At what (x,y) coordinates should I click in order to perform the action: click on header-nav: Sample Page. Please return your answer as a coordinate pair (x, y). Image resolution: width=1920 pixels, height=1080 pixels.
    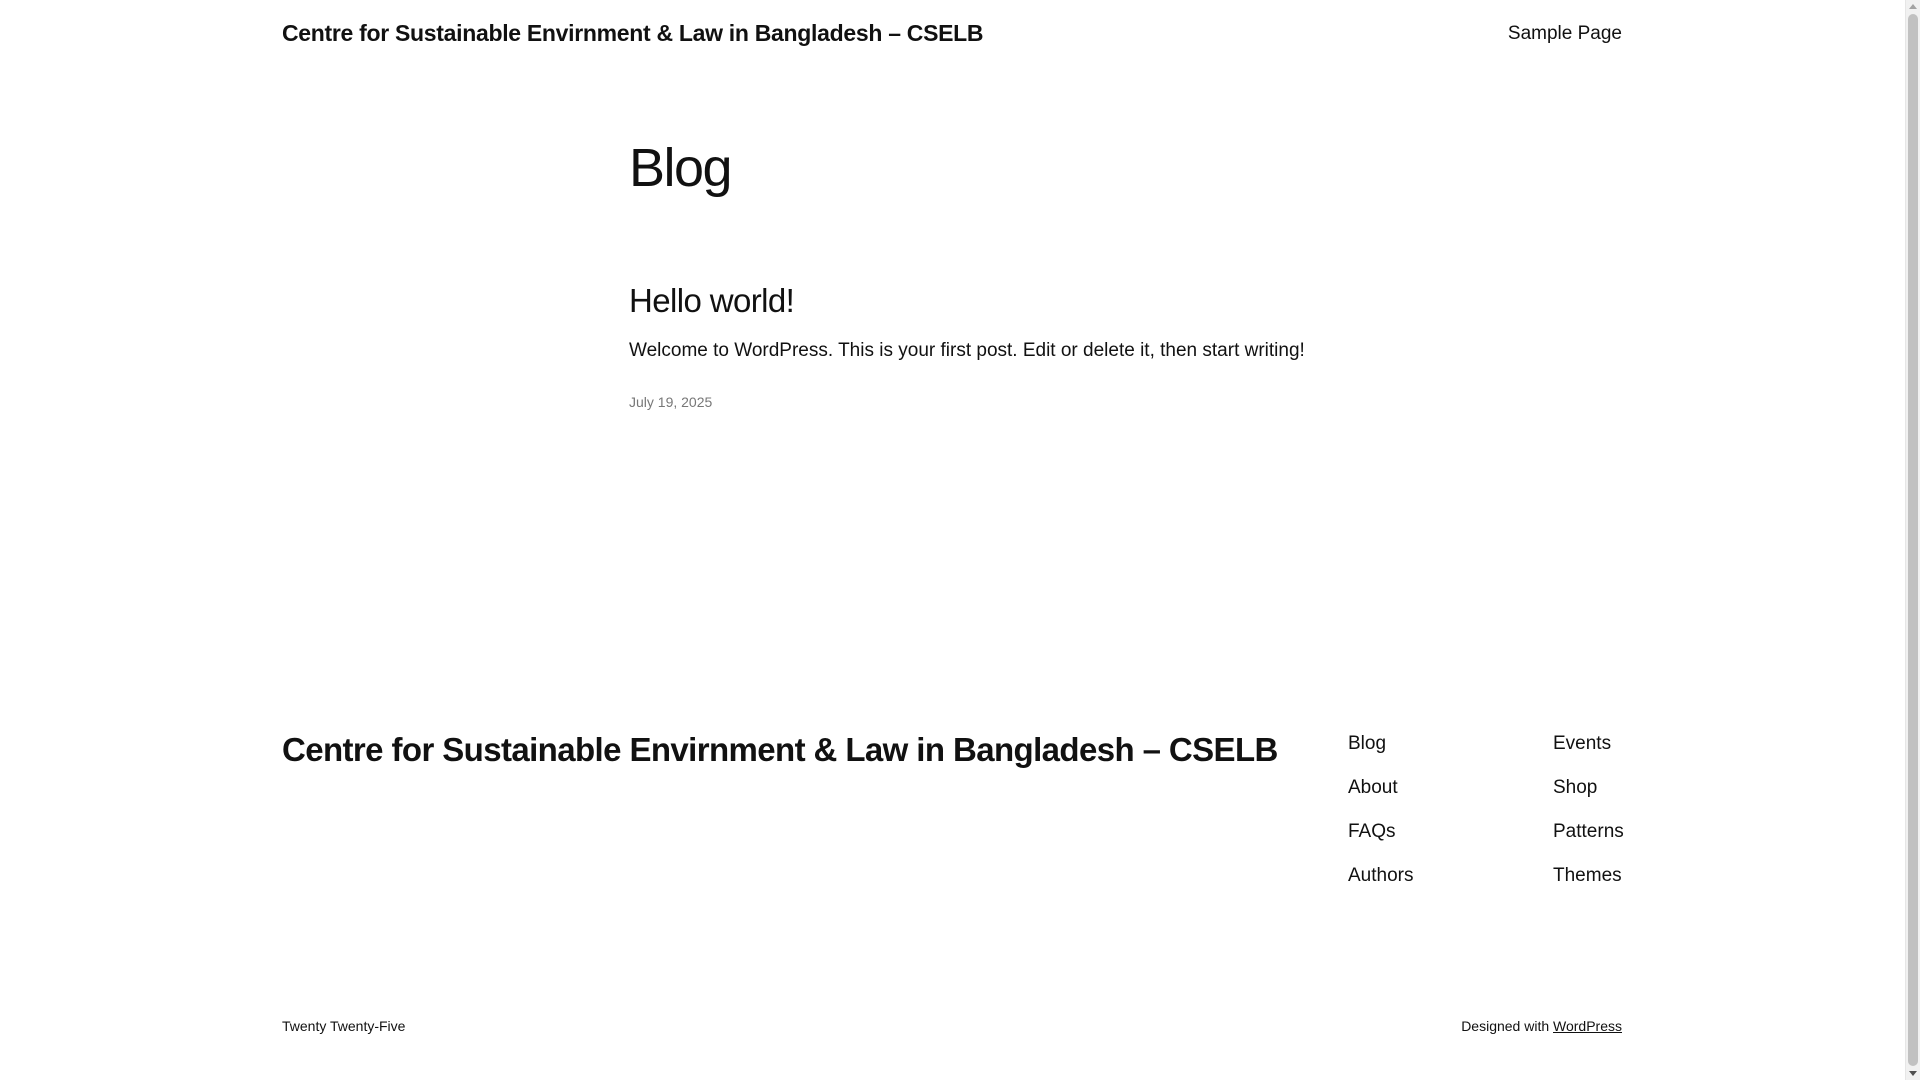
    Looking at the image, I should click on (1565, 34).